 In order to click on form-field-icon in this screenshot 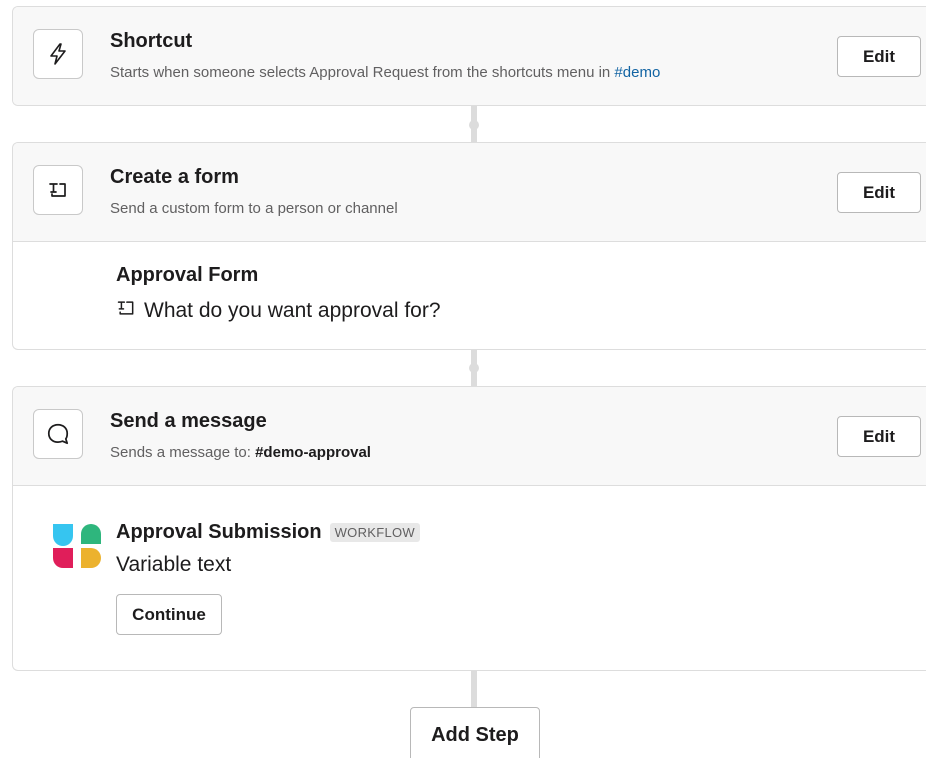, I will do `click(126, 311)`.